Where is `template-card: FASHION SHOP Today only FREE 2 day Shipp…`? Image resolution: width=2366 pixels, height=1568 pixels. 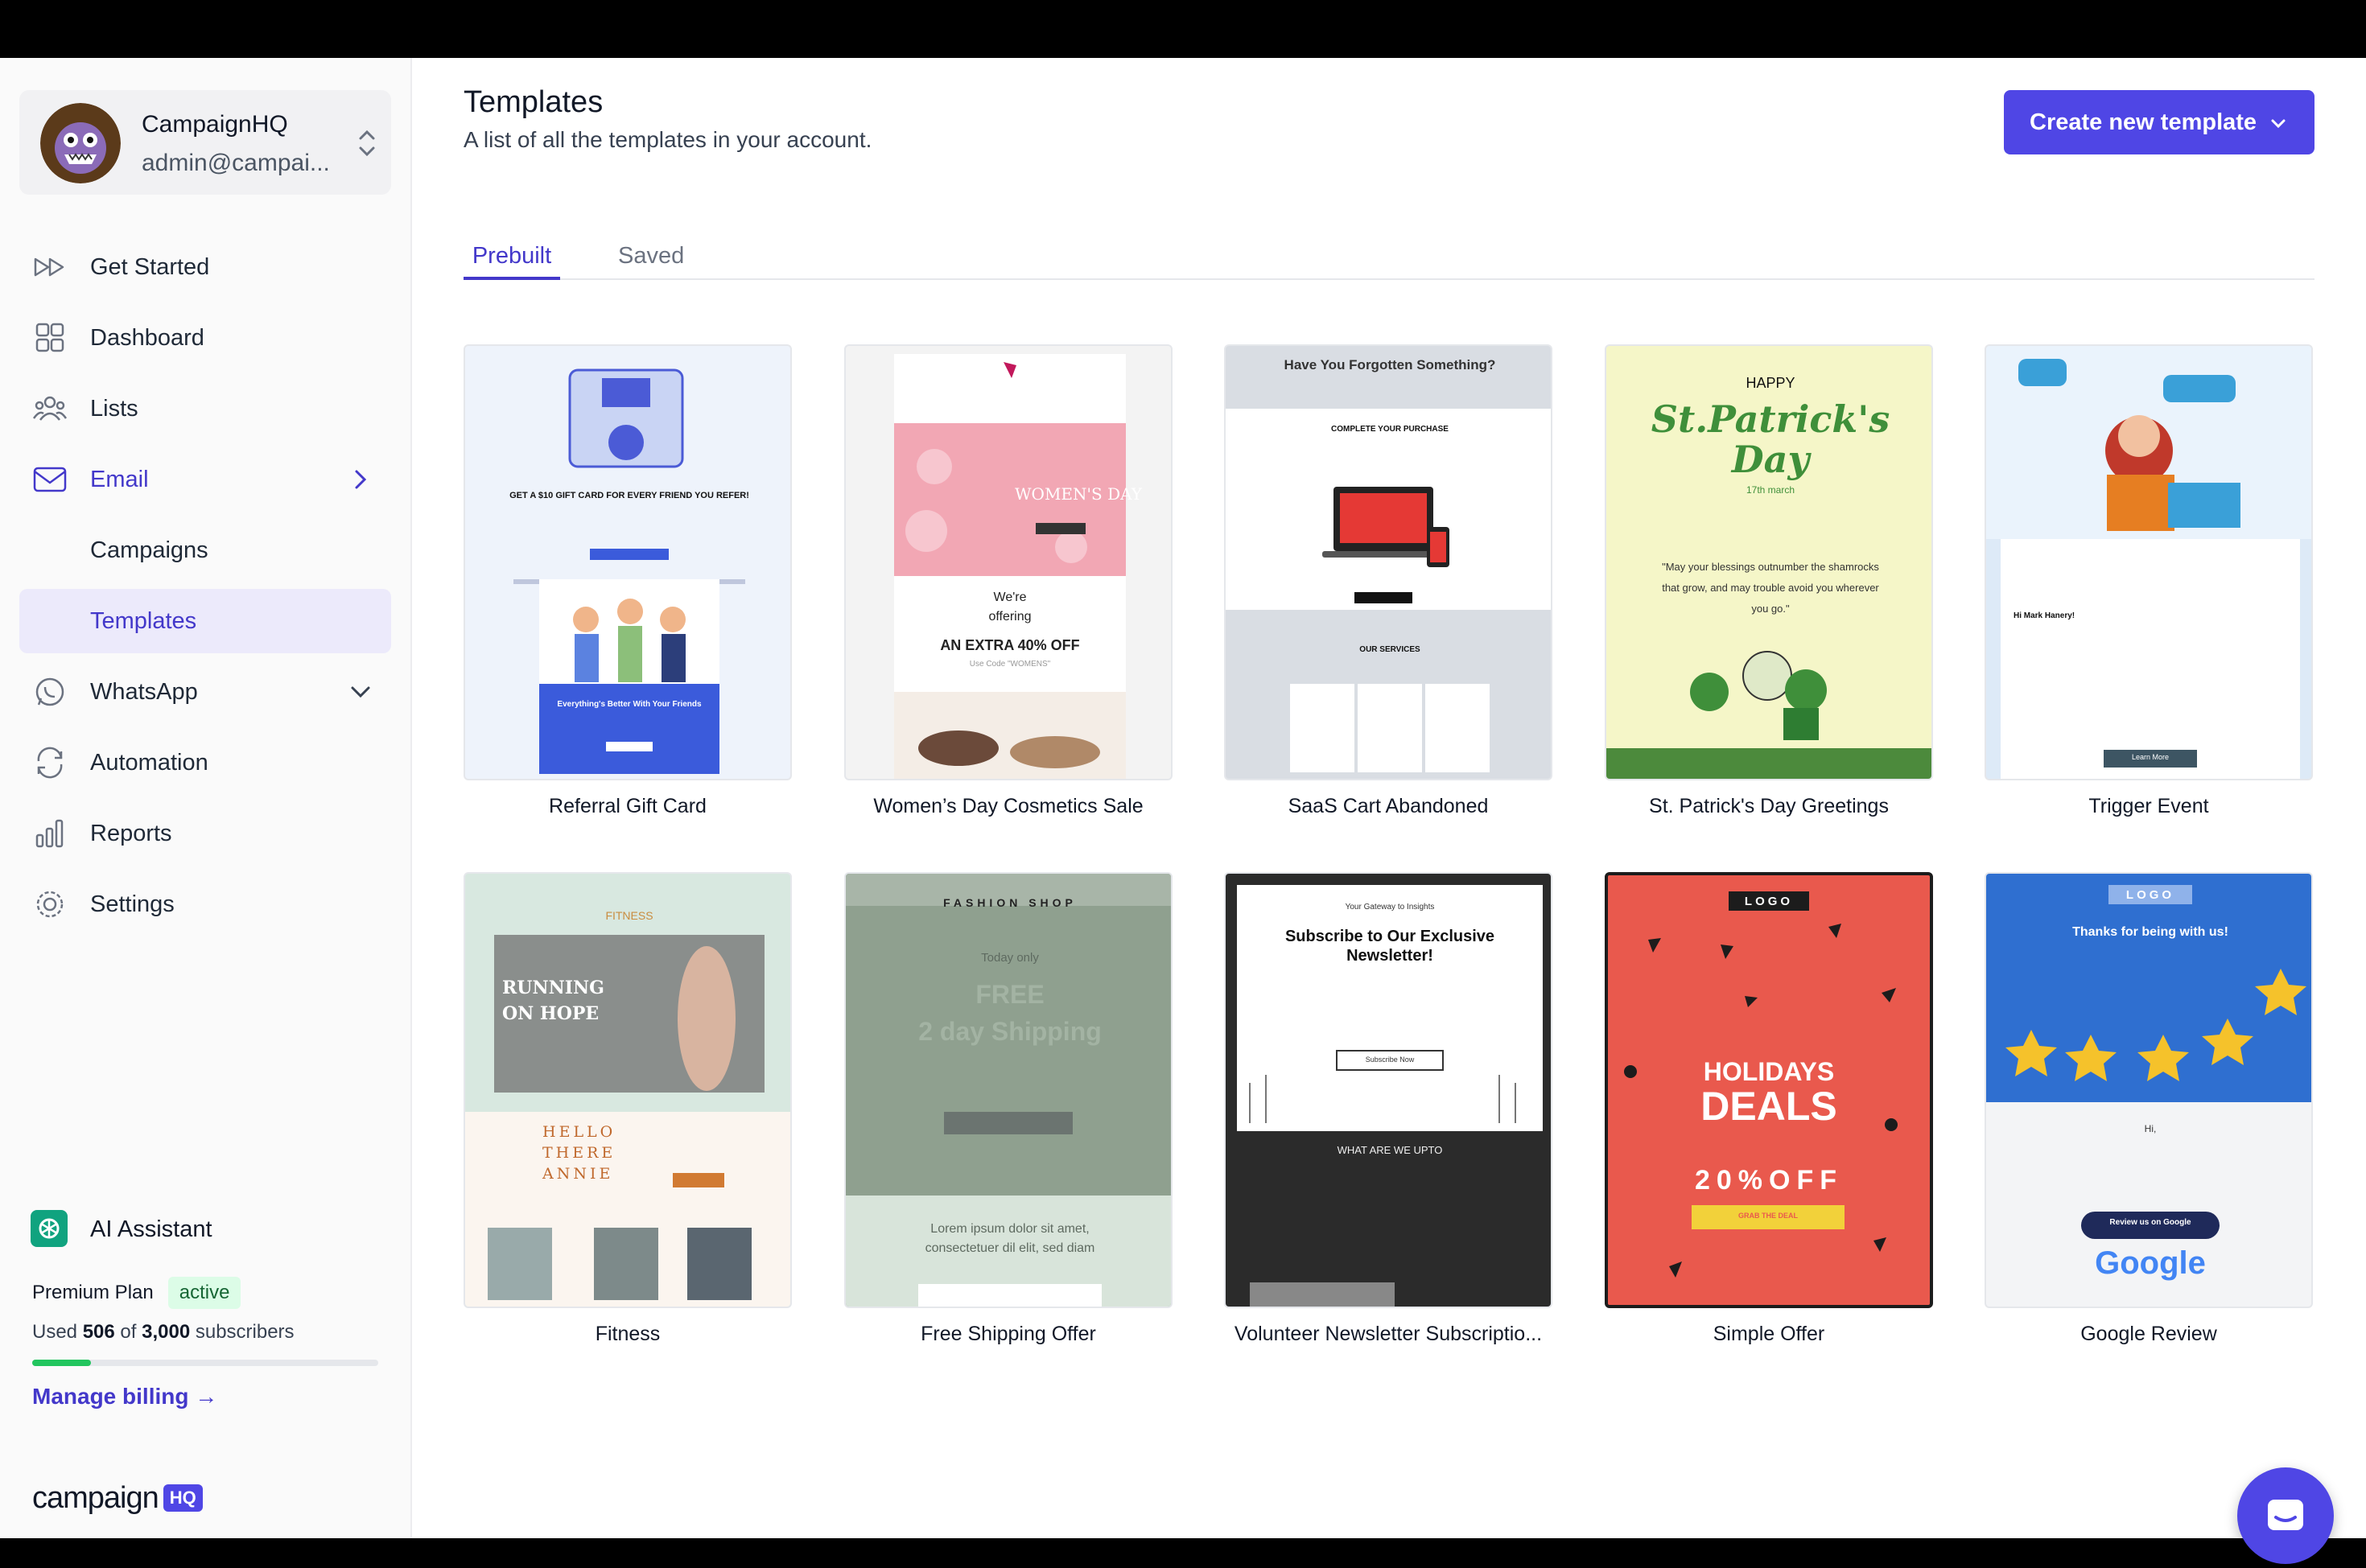
template-card: FASHION SHOP Today only FREE 2 day Shipp… is located at coordinates (1008, 1109).